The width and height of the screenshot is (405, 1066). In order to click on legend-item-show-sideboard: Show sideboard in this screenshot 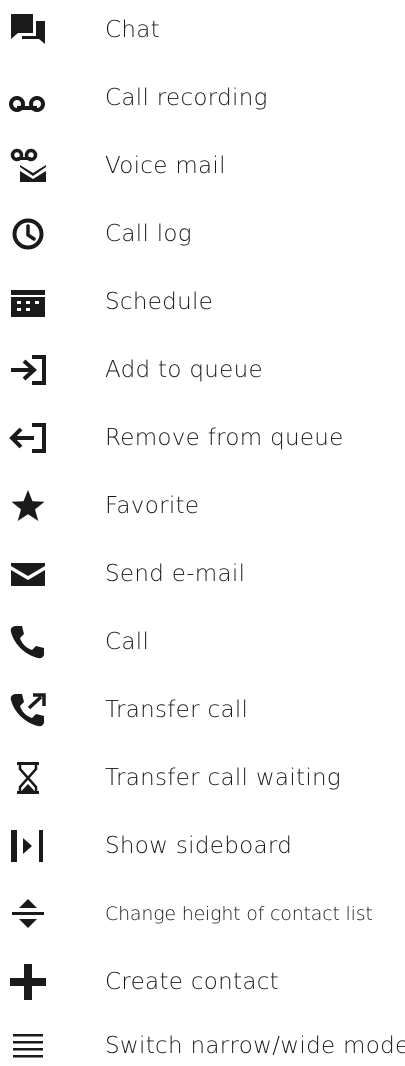, I will do `click(202, 846)`.